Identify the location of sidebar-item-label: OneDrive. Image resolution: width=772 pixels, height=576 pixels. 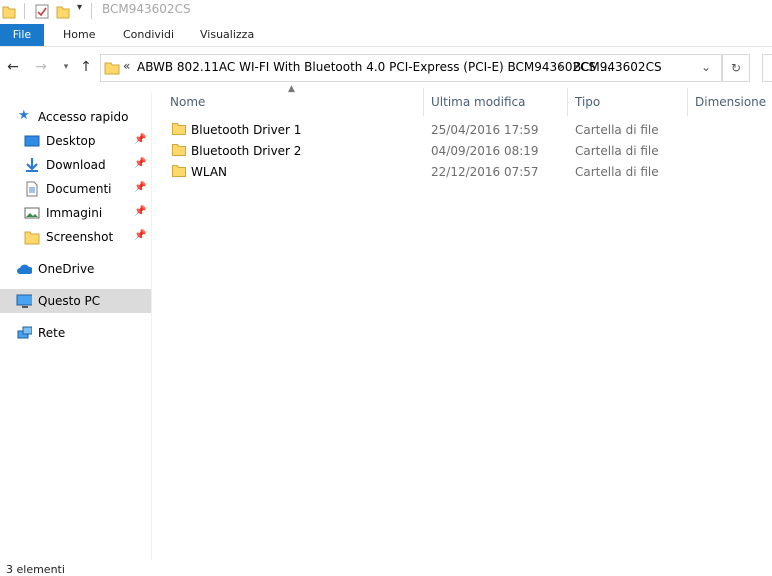
(66, 269).